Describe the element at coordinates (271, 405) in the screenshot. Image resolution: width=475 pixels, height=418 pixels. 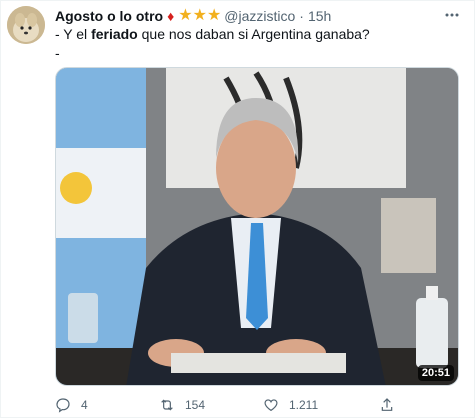
I see `heart-icon` at that location.